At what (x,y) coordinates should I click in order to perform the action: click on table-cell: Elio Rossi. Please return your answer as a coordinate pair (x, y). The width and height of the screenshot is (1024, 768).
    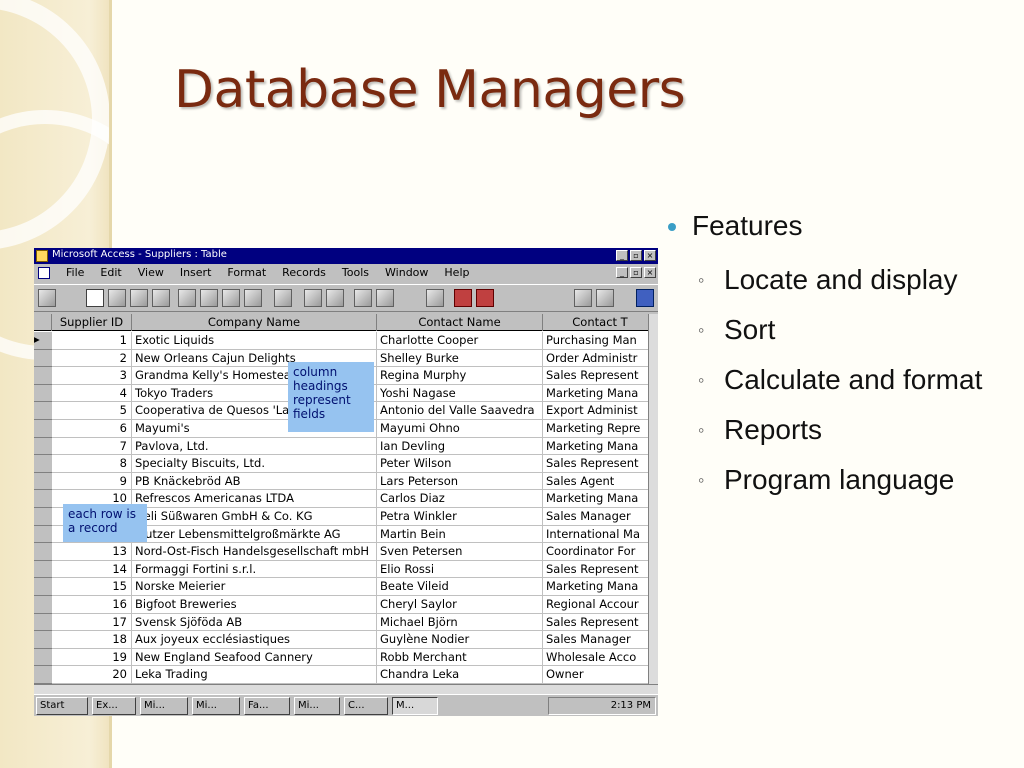
    Looking at the image, I should click on (460, 569).